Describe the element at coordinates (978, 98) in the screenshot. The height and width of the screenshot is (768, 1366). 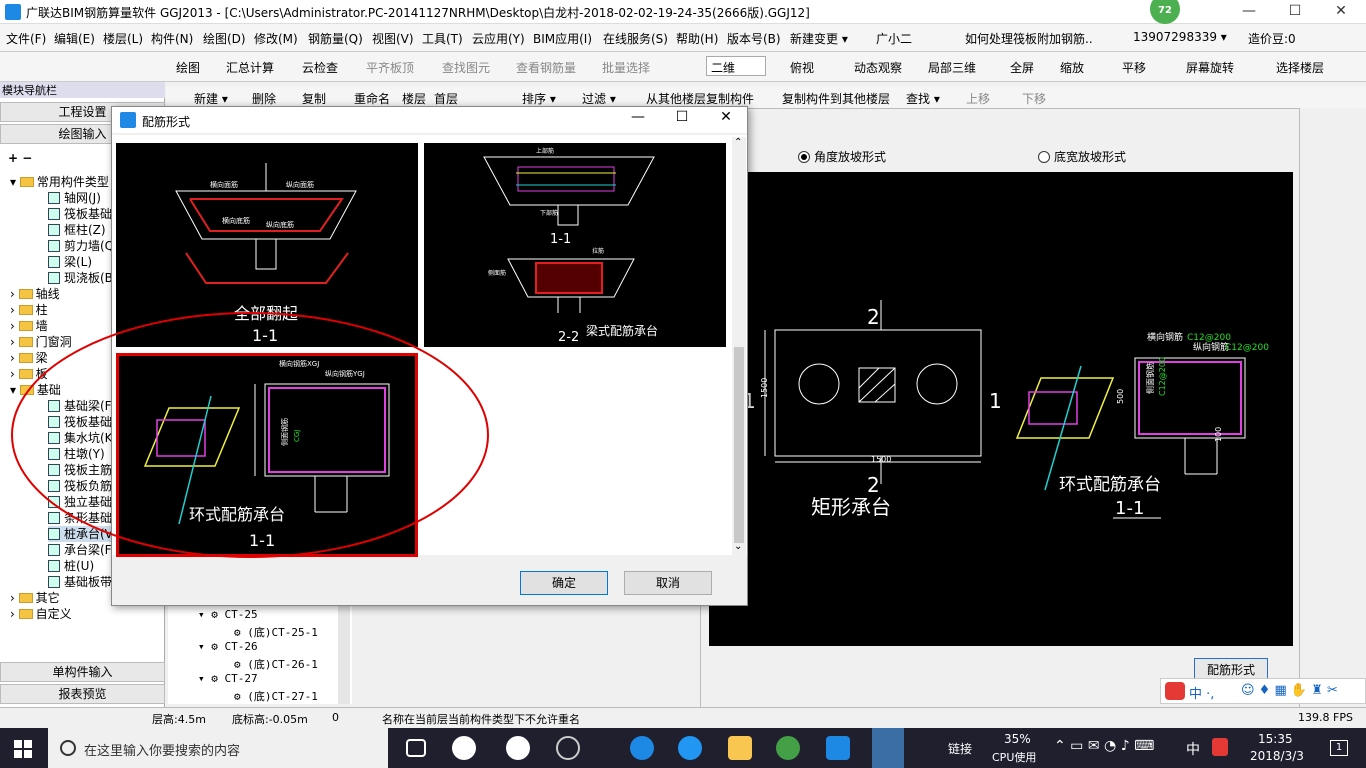
I see `move-up-button: 上移` at that location.